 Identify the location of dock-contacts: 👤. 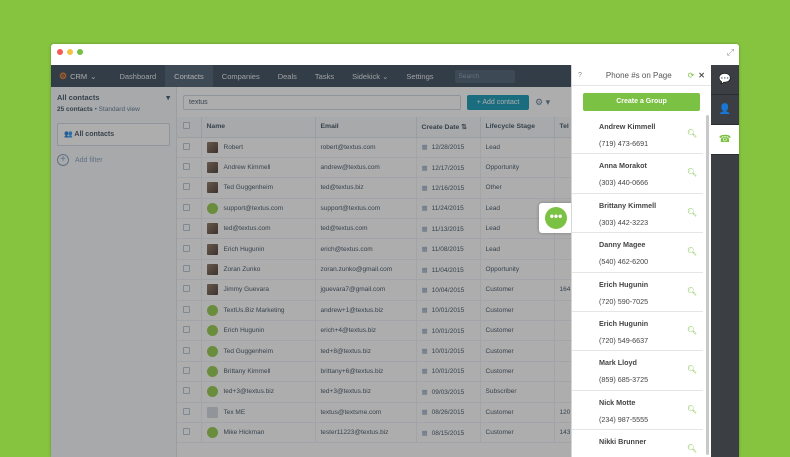
(725, 110).